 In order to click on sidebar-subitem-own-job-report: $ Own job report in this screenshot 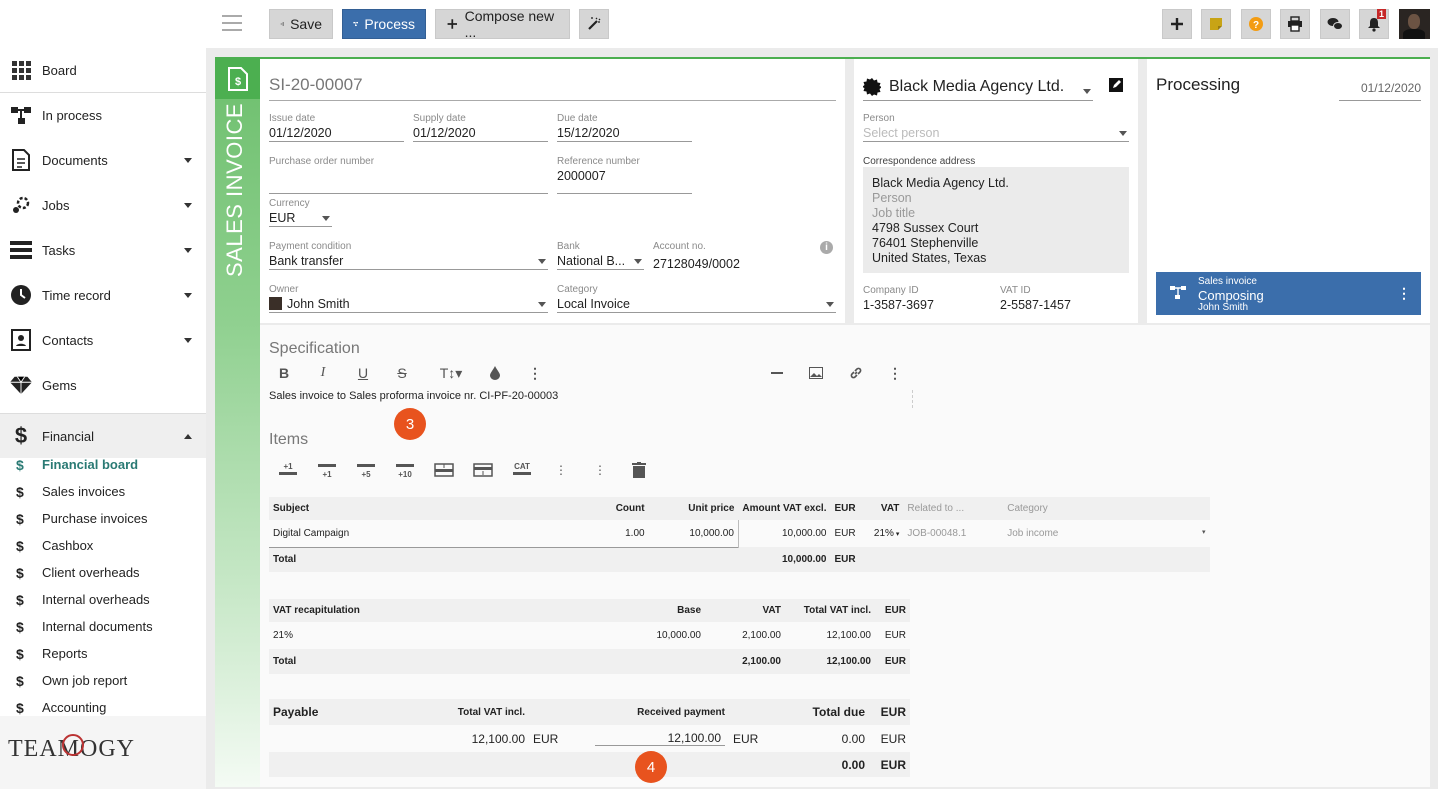, I will do `click(103, 680)`.